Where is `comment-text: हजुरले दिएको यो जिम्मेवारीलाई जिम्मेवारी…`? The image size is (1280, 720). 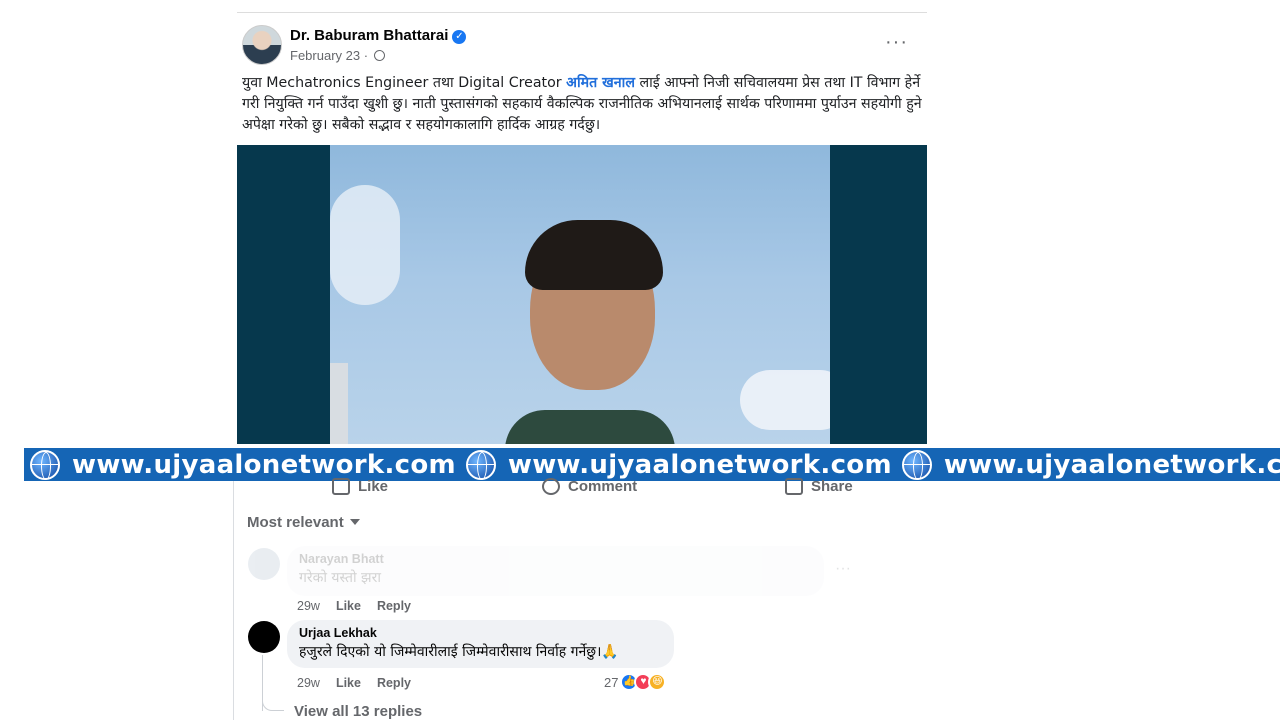
comment-text: हजुरले दिएको यो जिम्मेवारीलाई जिम्मेवारी… is located at coordinates (459, 652).